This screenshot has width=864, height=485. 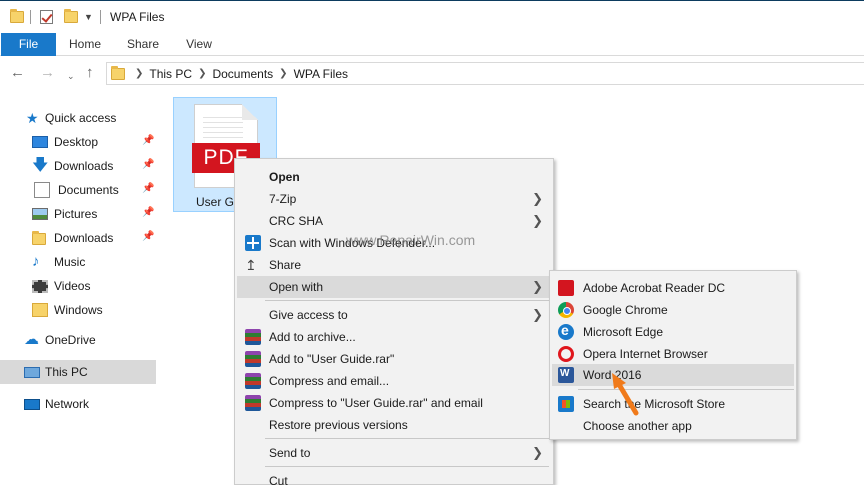 What do you see at coordinates (394, 403) in the screenshot?
I see `menu-item-compress-rar-email: Compress to "User Guide.rar" and email` at bounding box center [394, 403].